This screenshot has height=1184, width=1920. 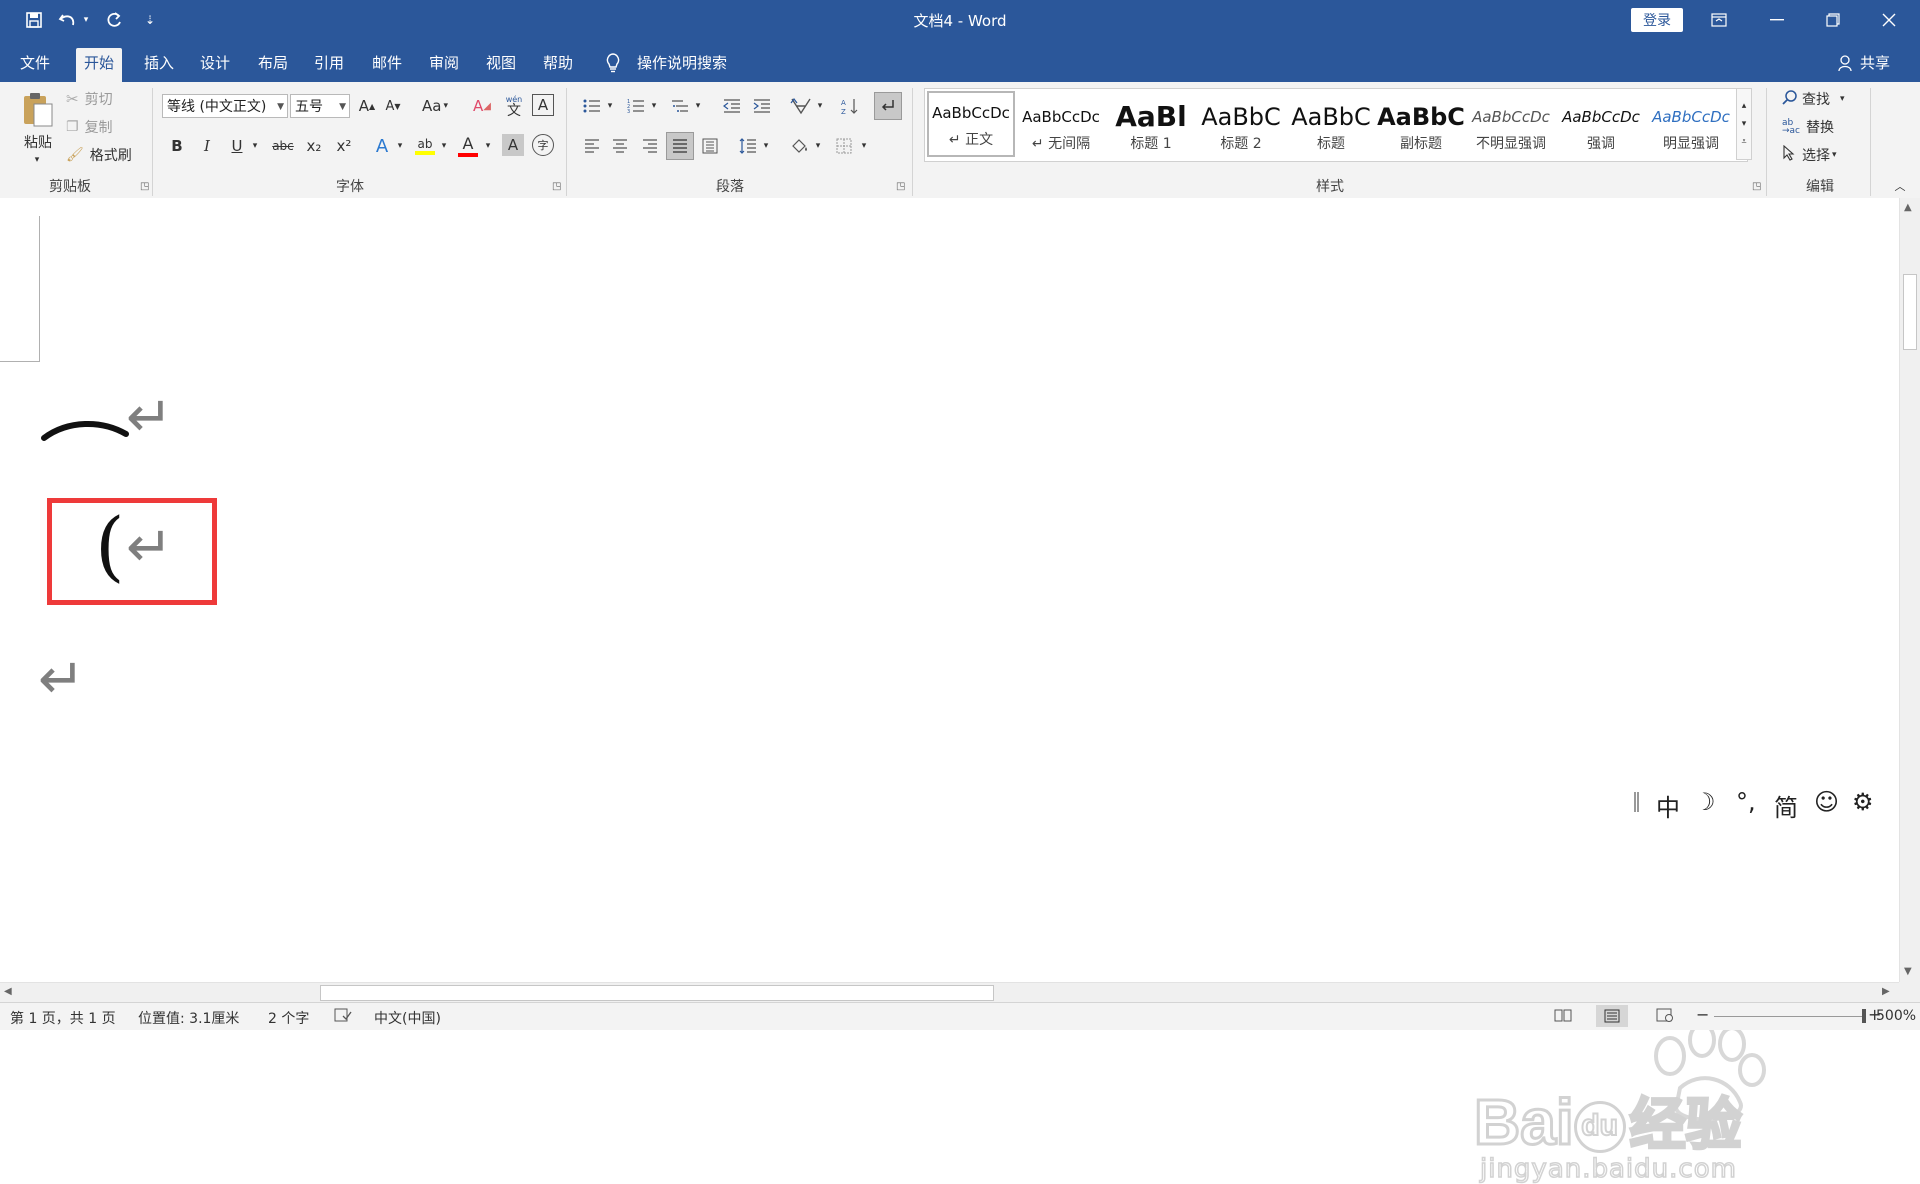 What do you see at coordinates (682, 63) in the screenshot?
I see `tell-me-search: 操作说明搜索` at bounding box center [682, 63].